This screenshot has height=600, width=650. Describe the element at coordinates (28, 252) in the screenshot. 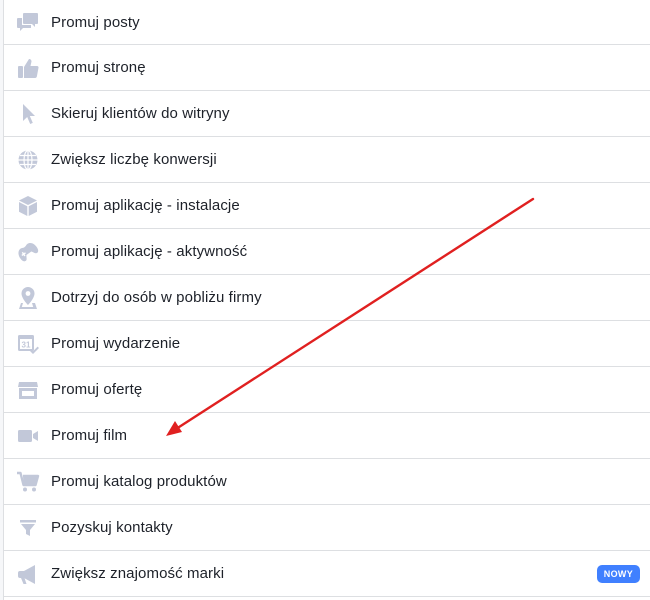

I see `gamepad-icon` at that location.